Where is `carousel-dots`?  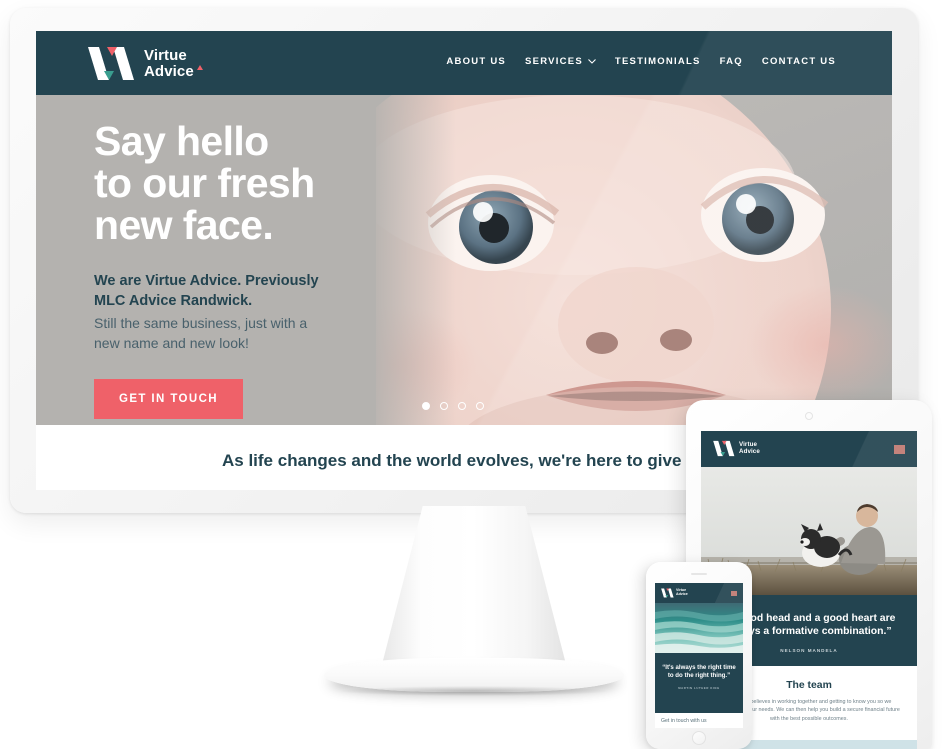 carousel-dots is located at coordinates (453, 406).